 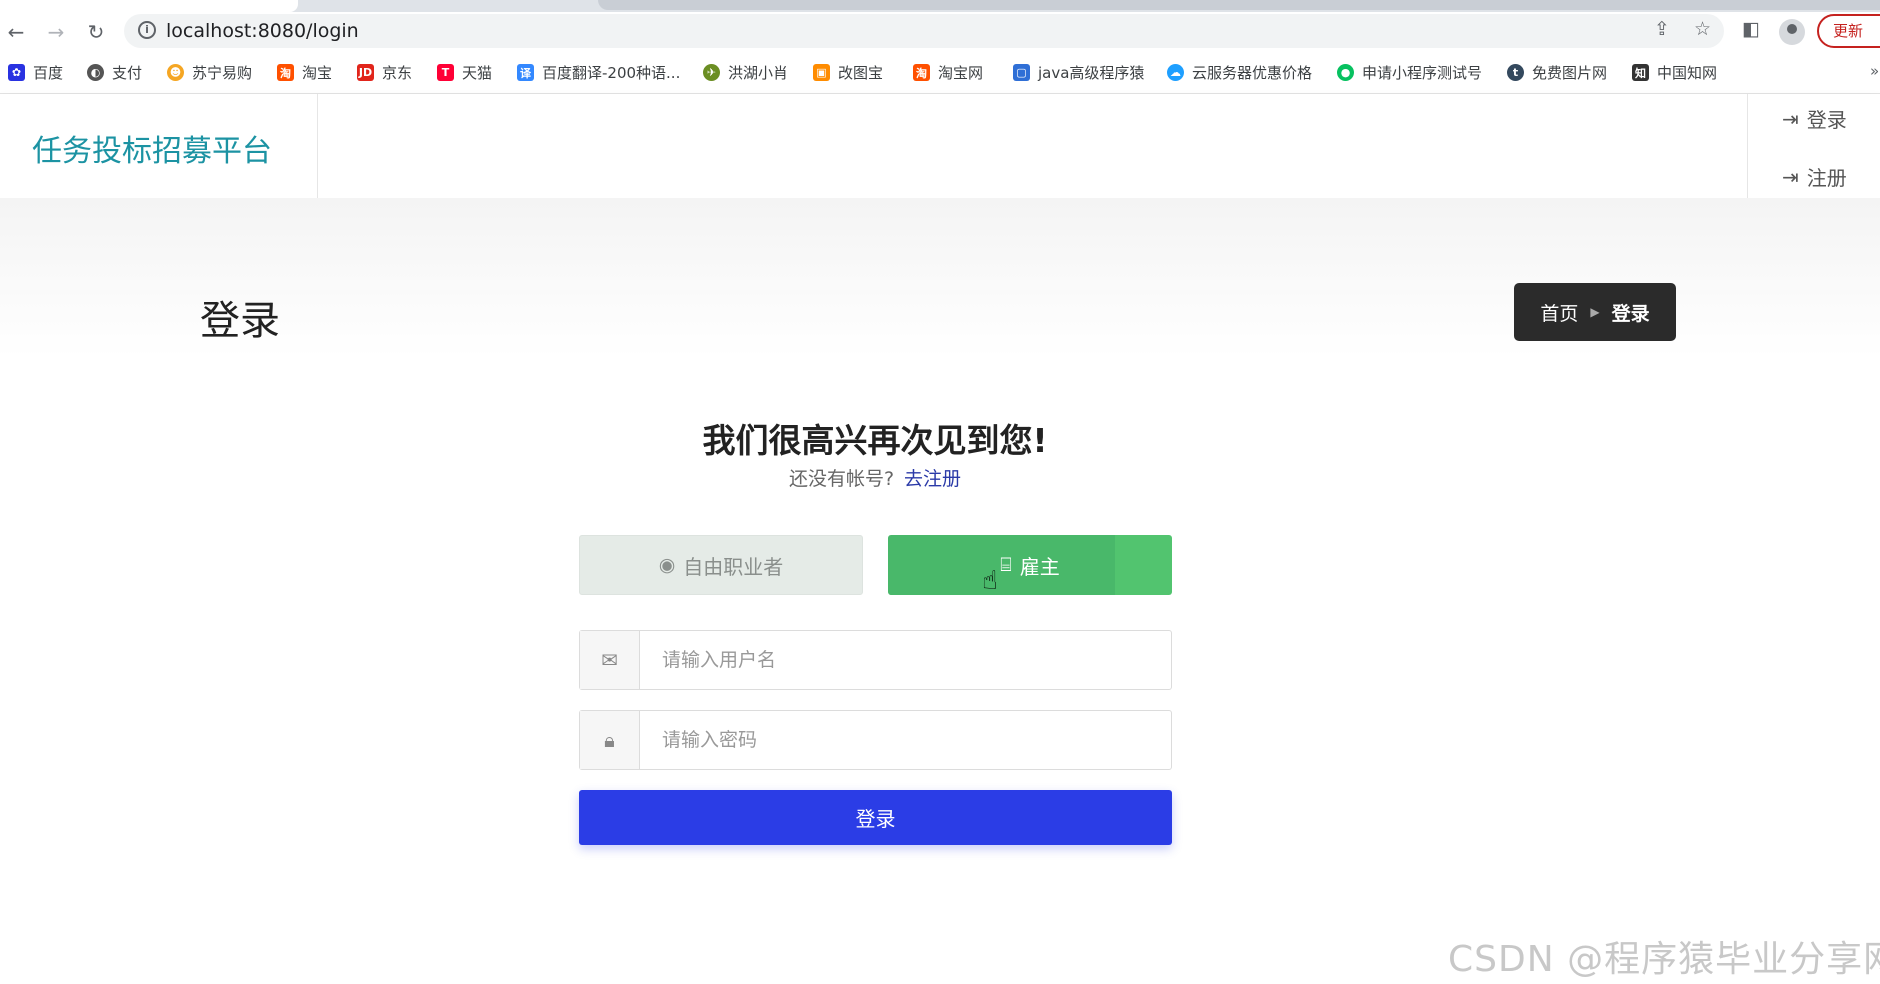 What do you see at coordinates (610, 740) in the screenshot?
I see `lock-icon: 🔒︎` at bounding box center [610, 740].